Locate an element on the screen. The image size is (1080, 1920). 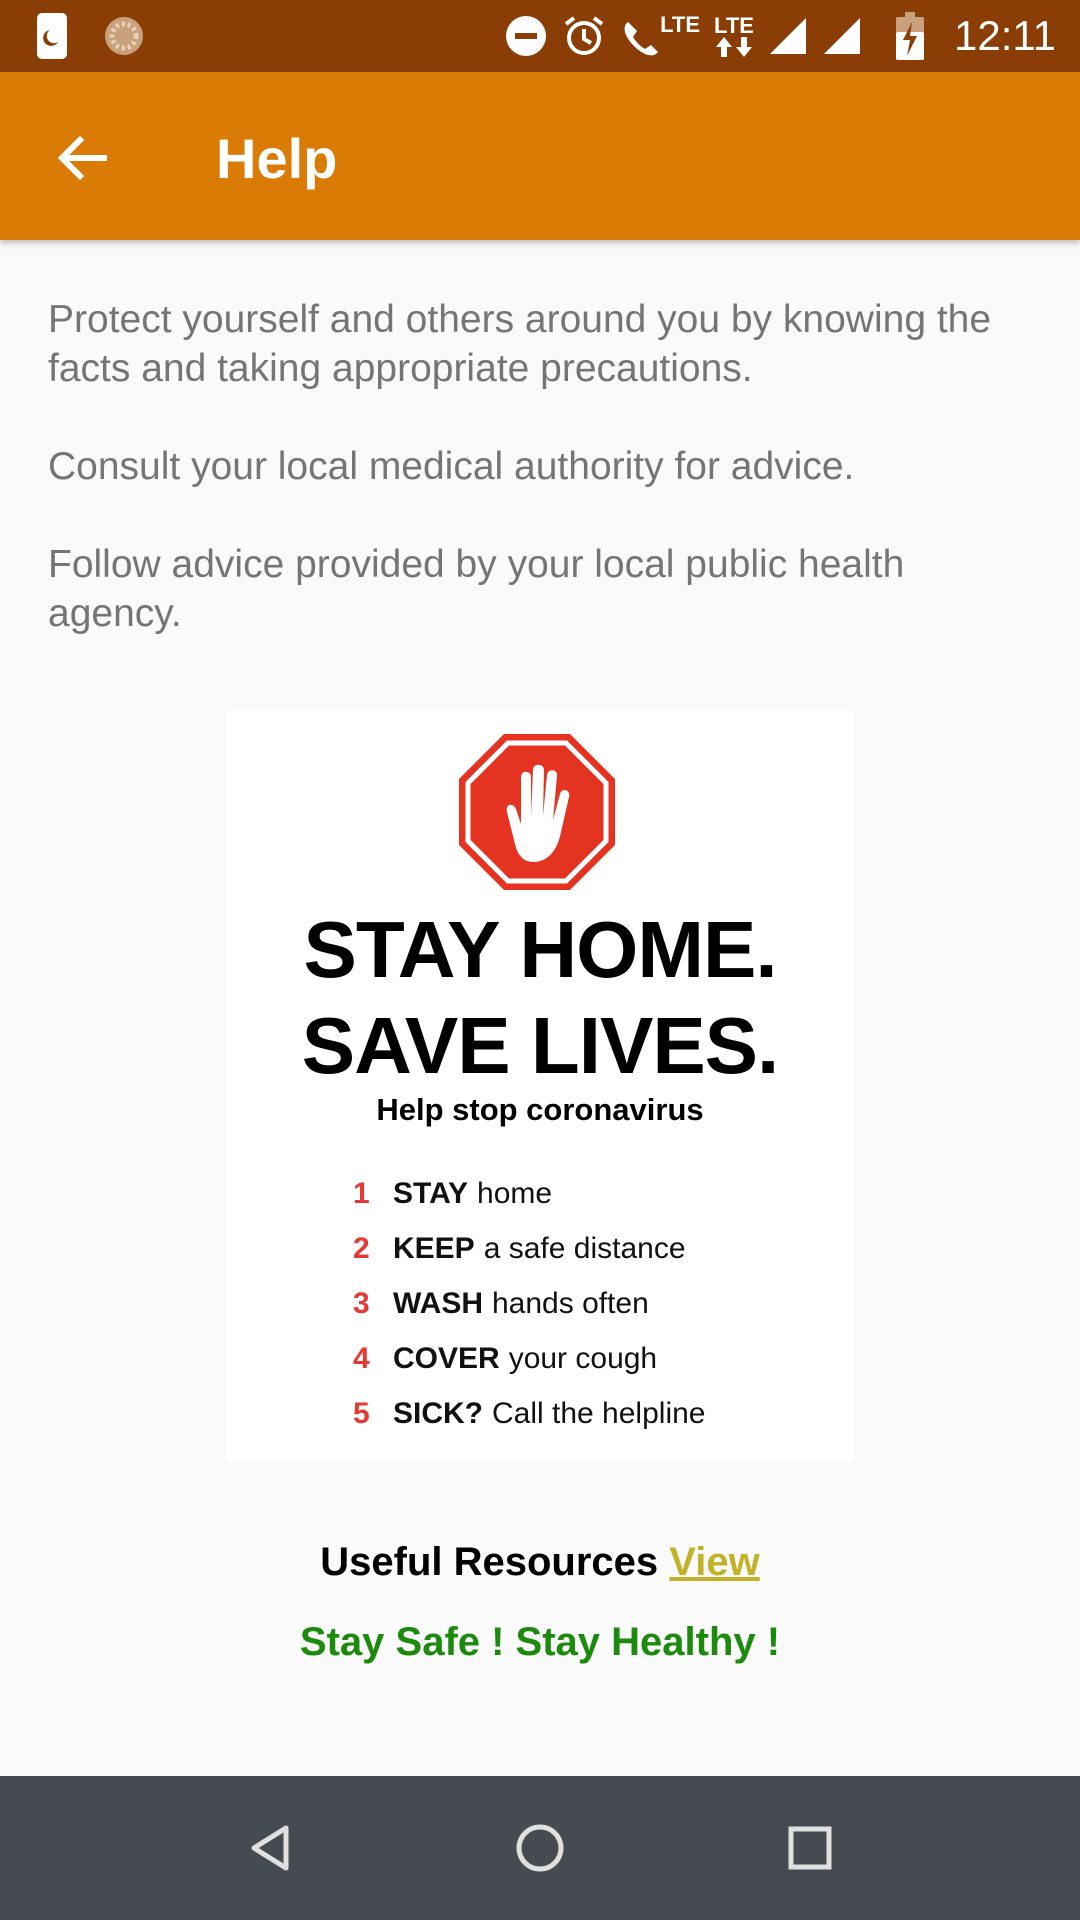
nav-home-button is located at coordinates (540, 1848).